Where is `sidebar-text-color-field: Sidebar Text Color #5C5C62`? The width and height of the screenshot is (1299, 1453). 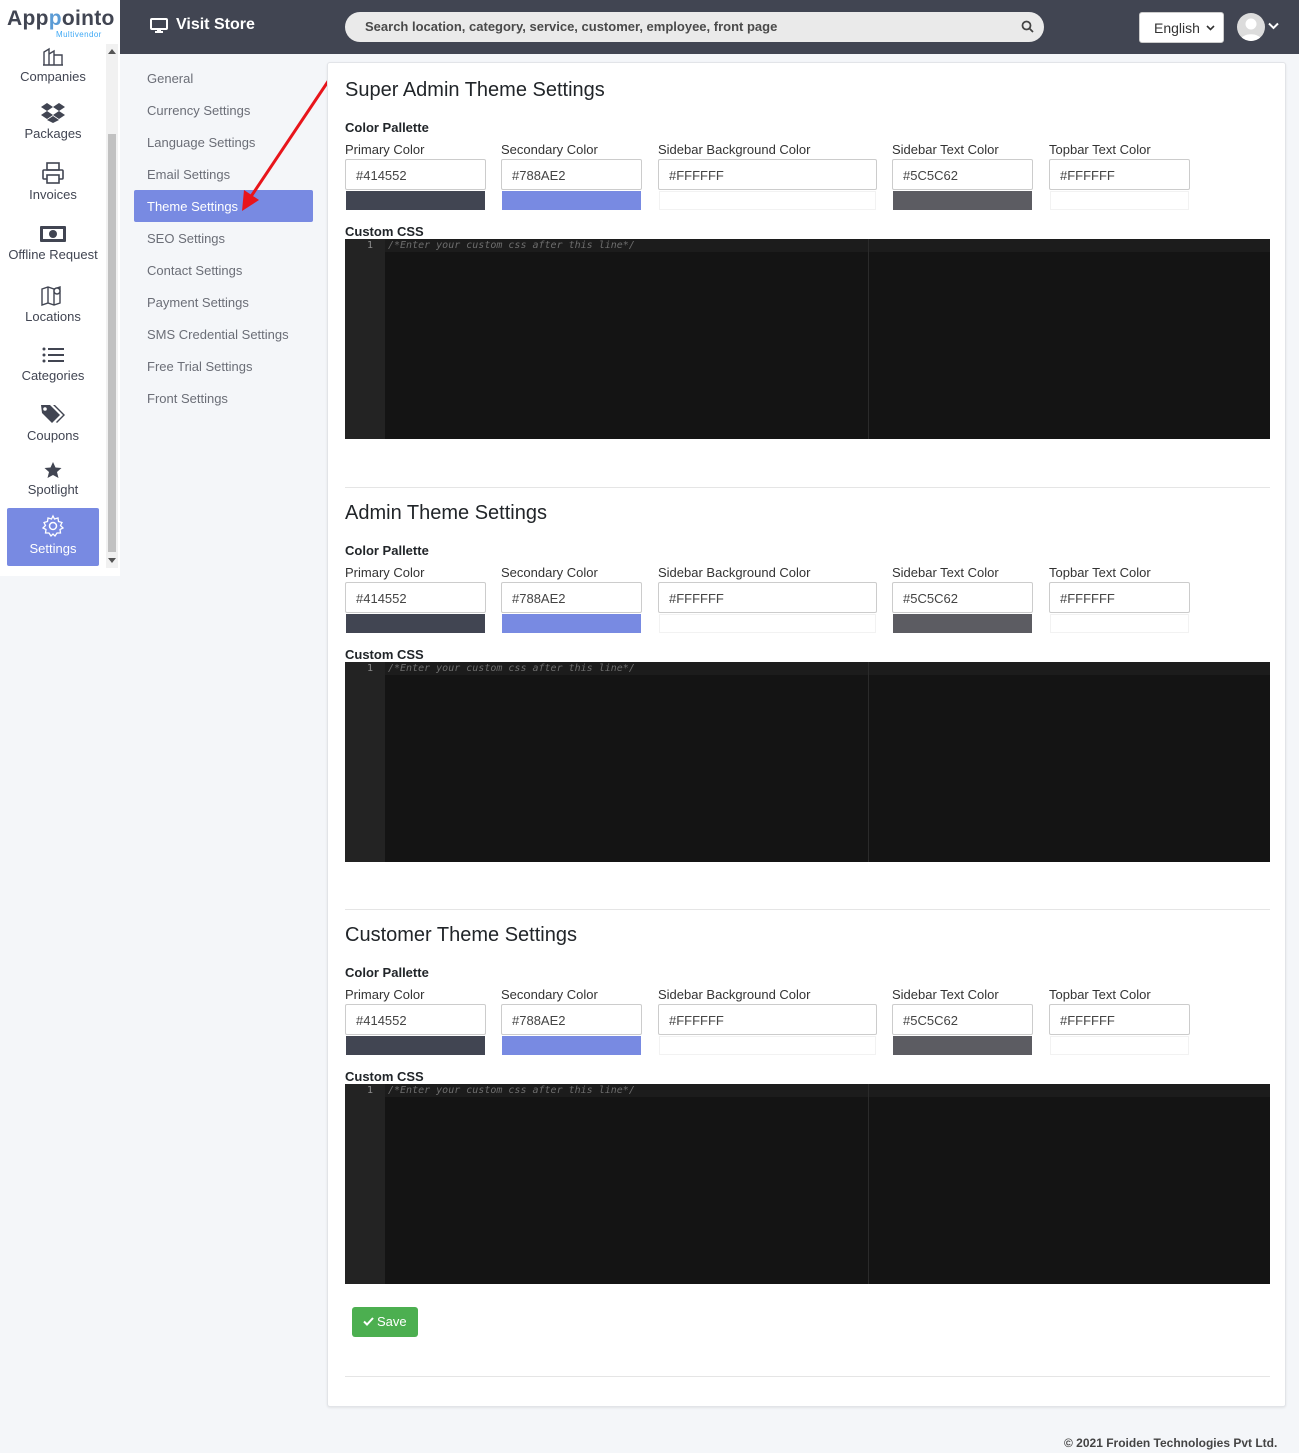
sidebar-text-color-field: Sidebar Text Color #5C5C62 is located at coordinates (962, 599).